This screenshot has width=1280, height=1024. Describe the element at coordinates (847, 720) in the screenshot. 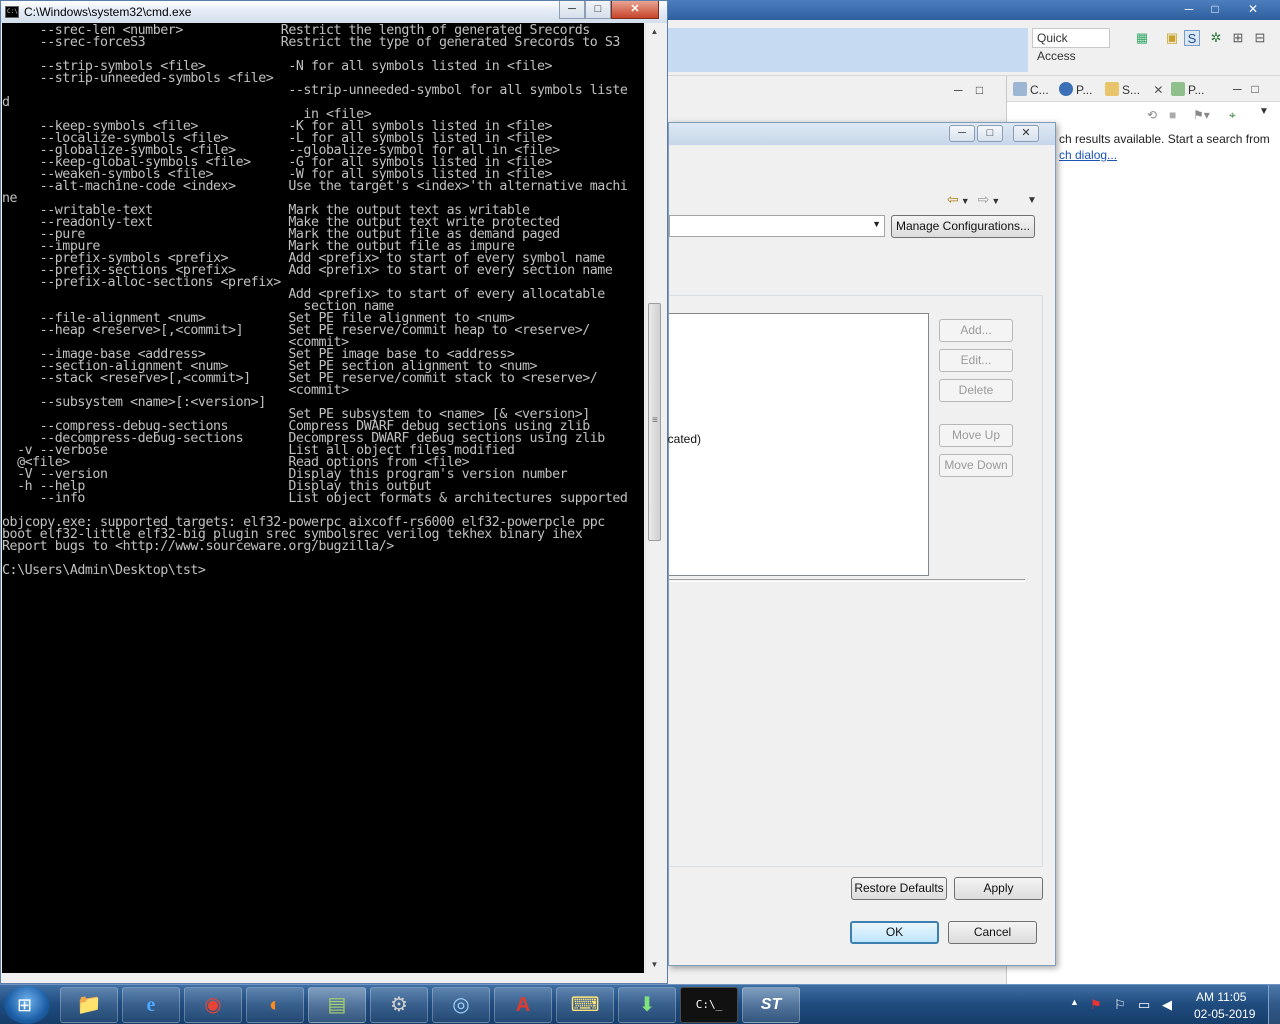

I see `details-area` at that location.